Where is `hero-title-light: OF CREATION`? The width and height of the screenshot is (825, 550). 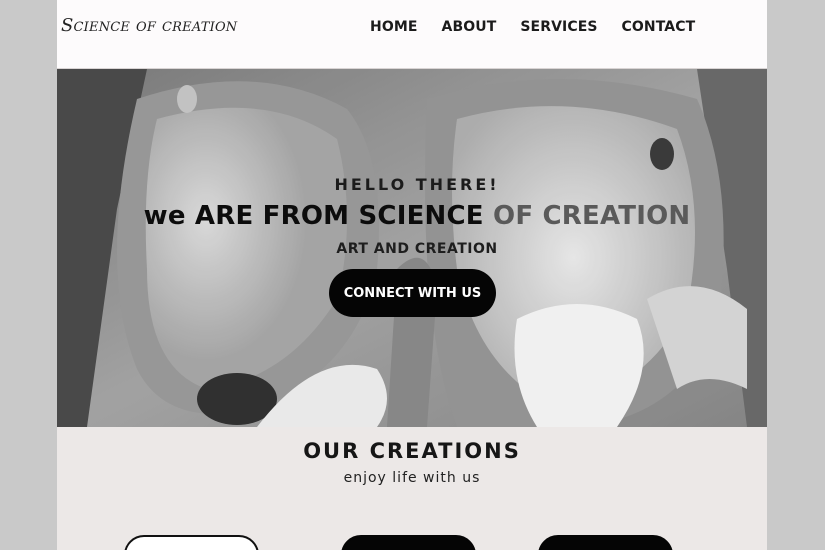 hero-title-light: OF CREATION is located at coordinates (592, 216).